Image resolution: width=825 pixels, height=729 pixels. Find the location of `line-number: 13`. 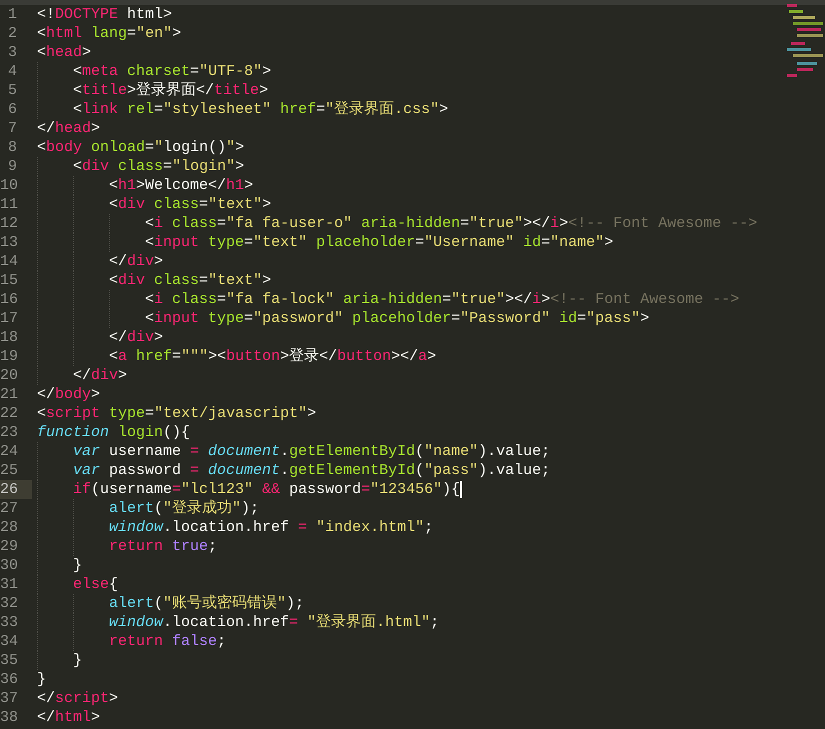

line-number: 13 is located at coordinates (10, 242).